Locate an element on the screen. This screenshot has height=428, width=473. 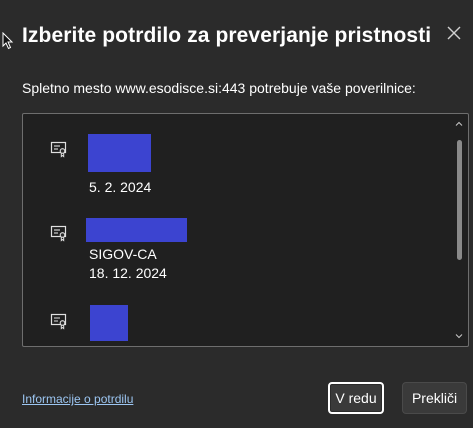
chevron-up-icon is located at coordinates (459, 124).